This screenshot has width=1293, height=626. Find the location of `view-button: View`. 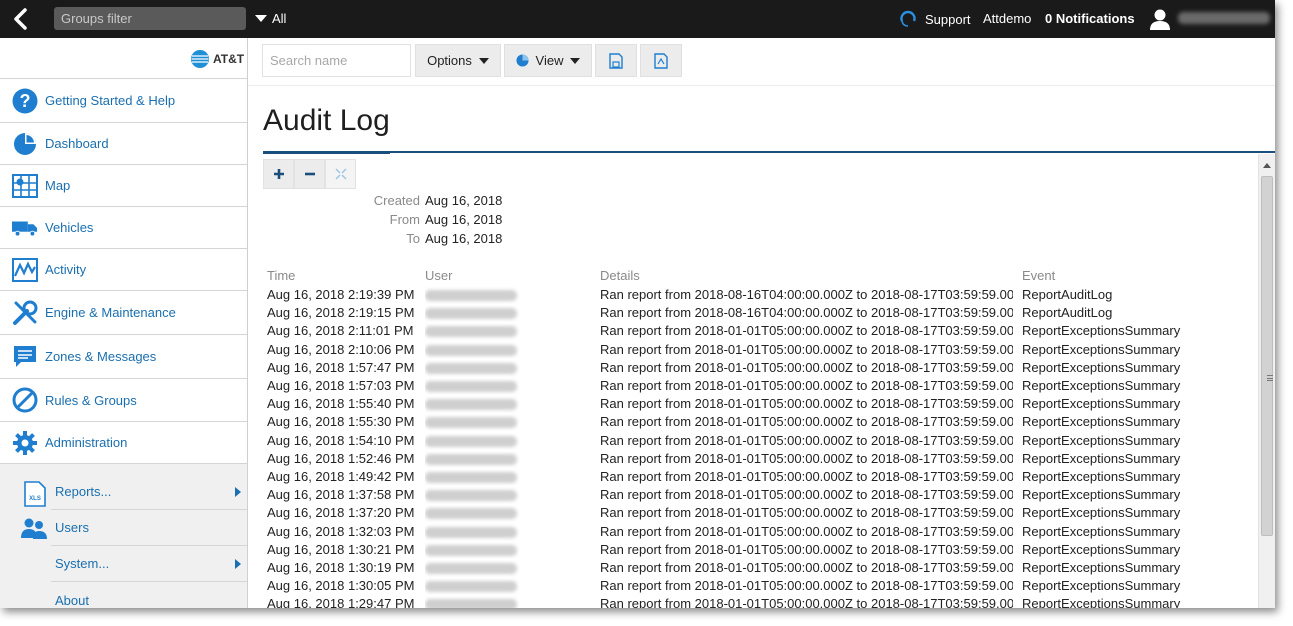

view-button: View is located at coordinates (548, 60).